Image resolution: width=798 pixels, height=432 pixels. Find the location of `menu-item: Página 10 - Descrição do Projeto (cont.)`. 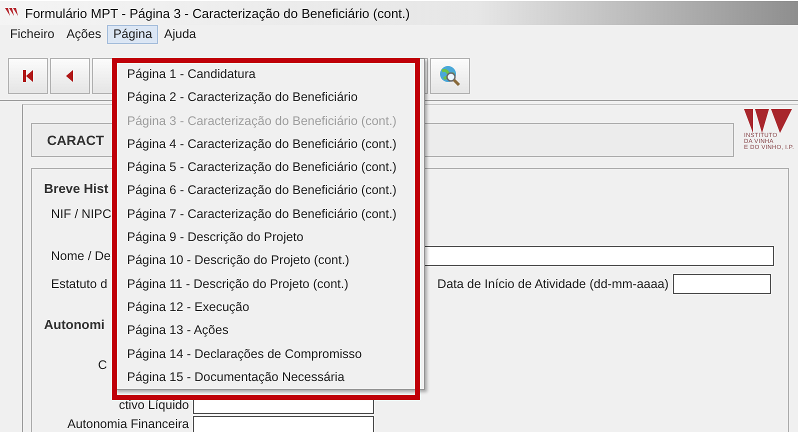

menu-item: Página 10 - Descrição do Projeto (cont.) is located at coordinates (264, 261).